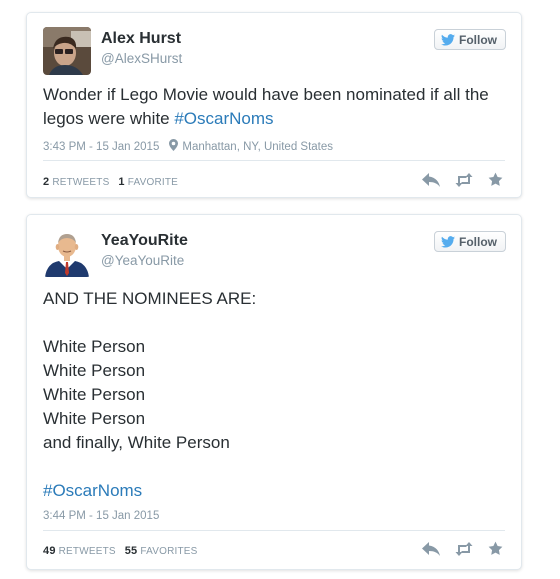 Image resolution: width=560 pixels, height=579 pixels. I want to click on tweet-stats: 2 RETWEETS 1 FAVORITE, so click(110, 182).